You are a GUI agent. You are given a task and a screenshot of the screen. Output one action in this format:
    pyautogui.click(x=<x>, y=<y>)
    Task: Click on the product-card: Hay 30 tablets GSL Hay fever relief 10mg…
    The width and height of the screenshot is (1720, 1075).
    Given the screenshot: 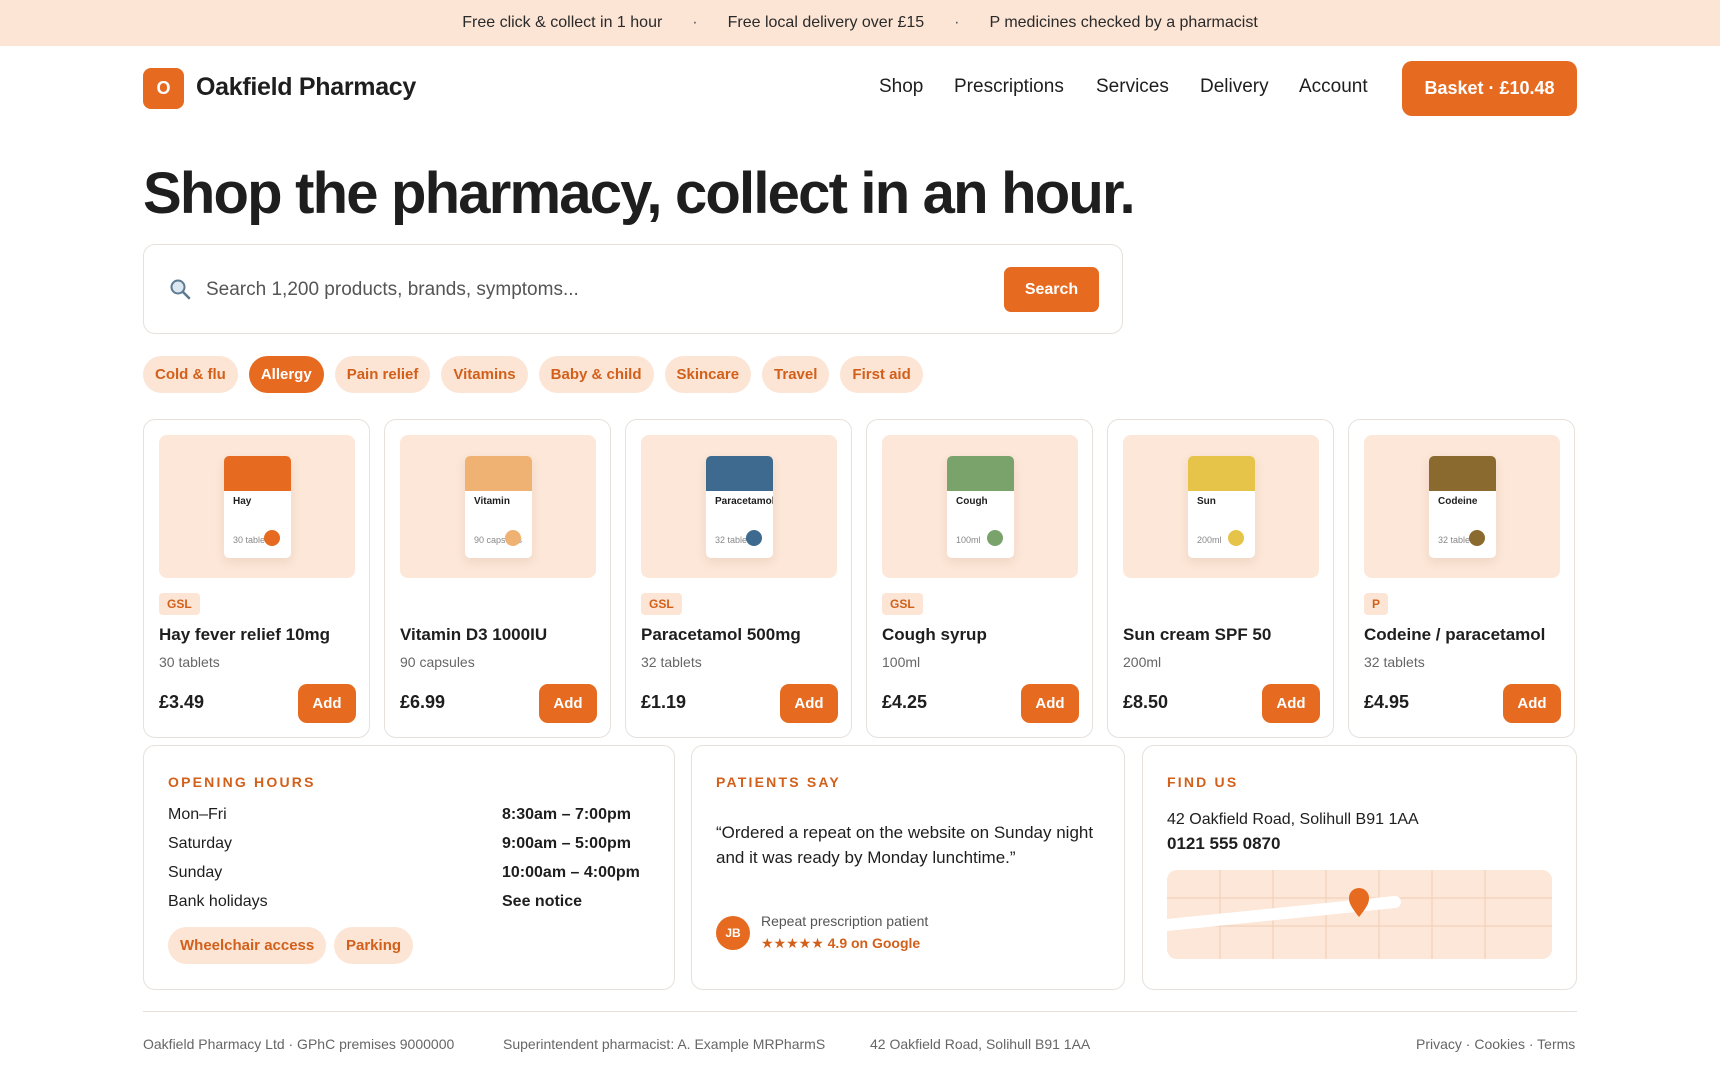 What is the action you would take?
    pyautogui.click(x=256, y=578)
    